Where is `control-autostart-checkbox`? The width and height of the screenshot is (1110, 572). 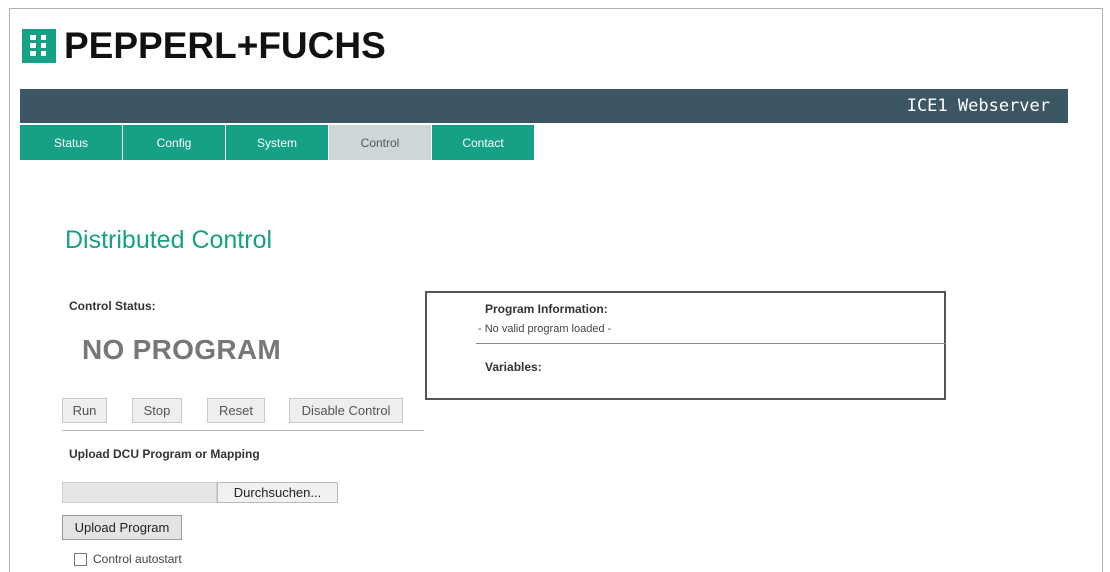
control-autostart-checkbox is located at coordinates (80, 559).